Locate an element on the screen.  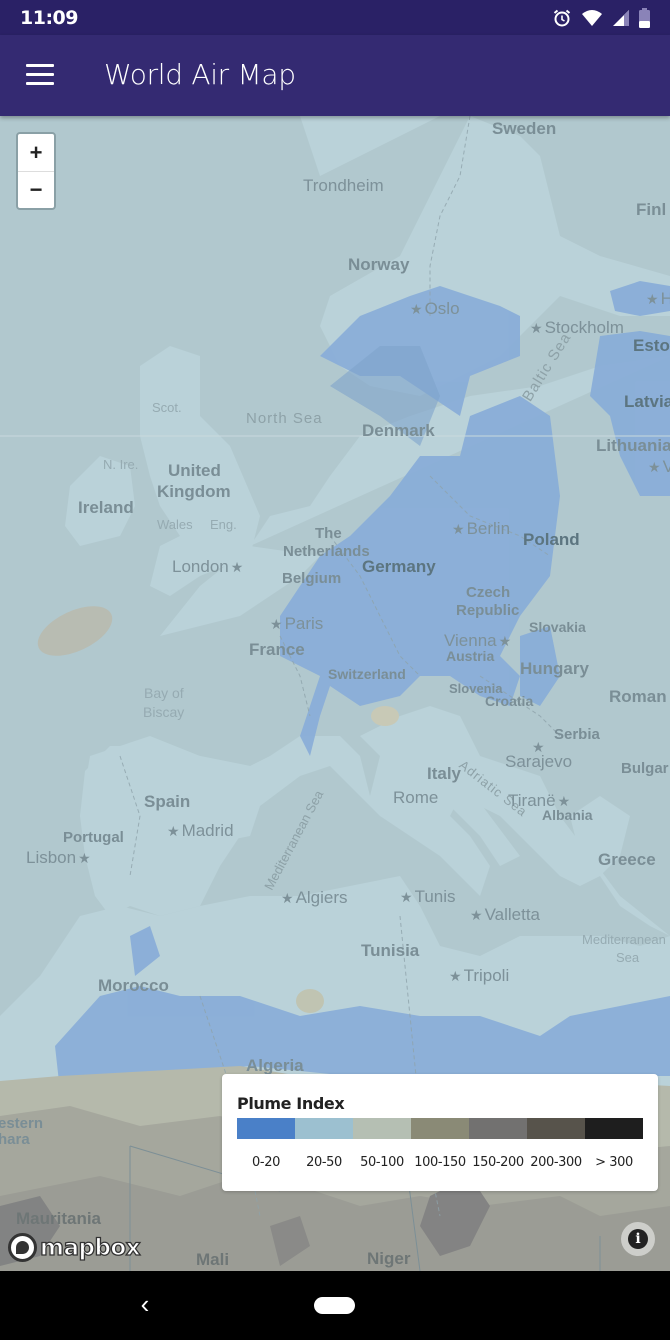
map-label-albania: Albania is located at coordinates (567, 815).